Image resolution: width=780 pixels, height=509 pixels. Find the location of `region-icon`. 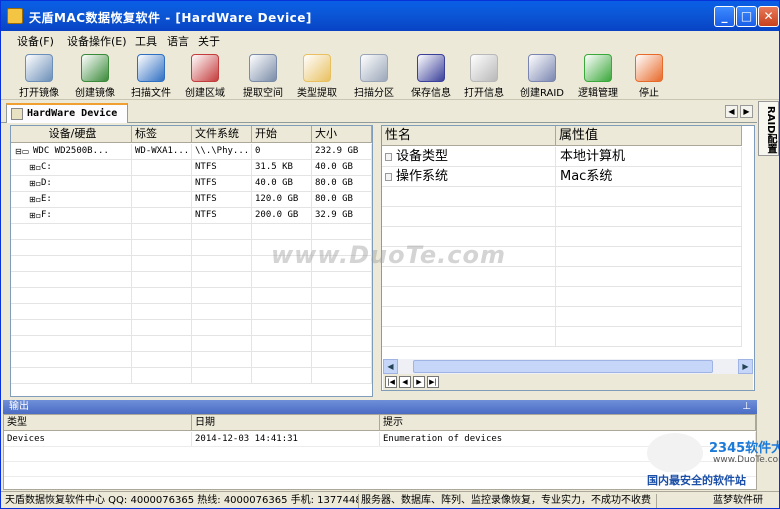

region-icon is located at coordinates (205, 68).